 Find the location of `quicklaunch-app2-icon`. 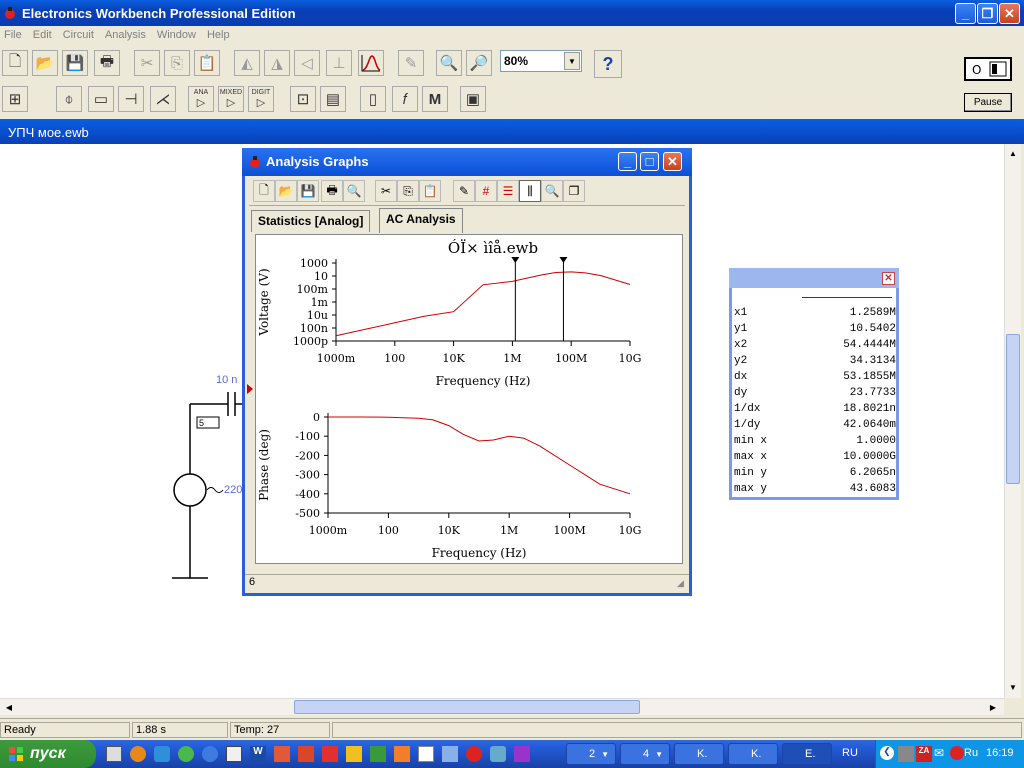

quicklaunch-app2-icon is located at coordinates (306, 754).